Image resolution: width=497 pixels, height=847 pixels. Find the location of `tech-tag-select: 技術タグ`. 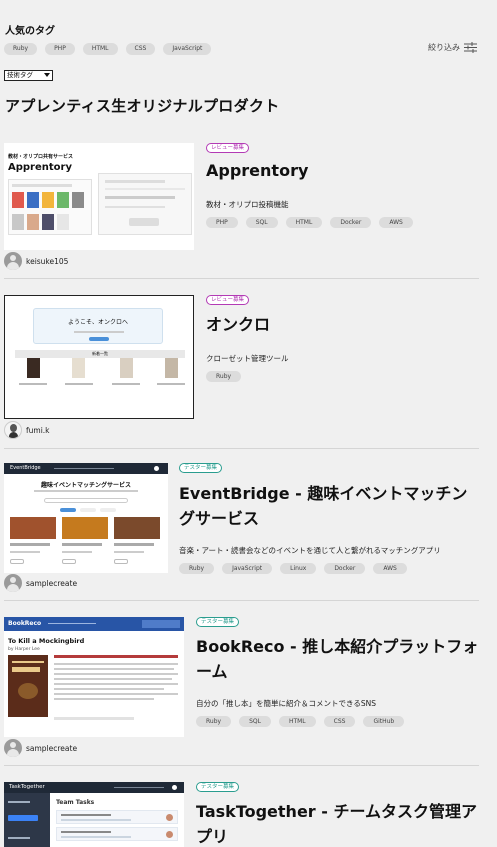

tech-tag-select: 技術タグ is located at coordinates (28, 75).